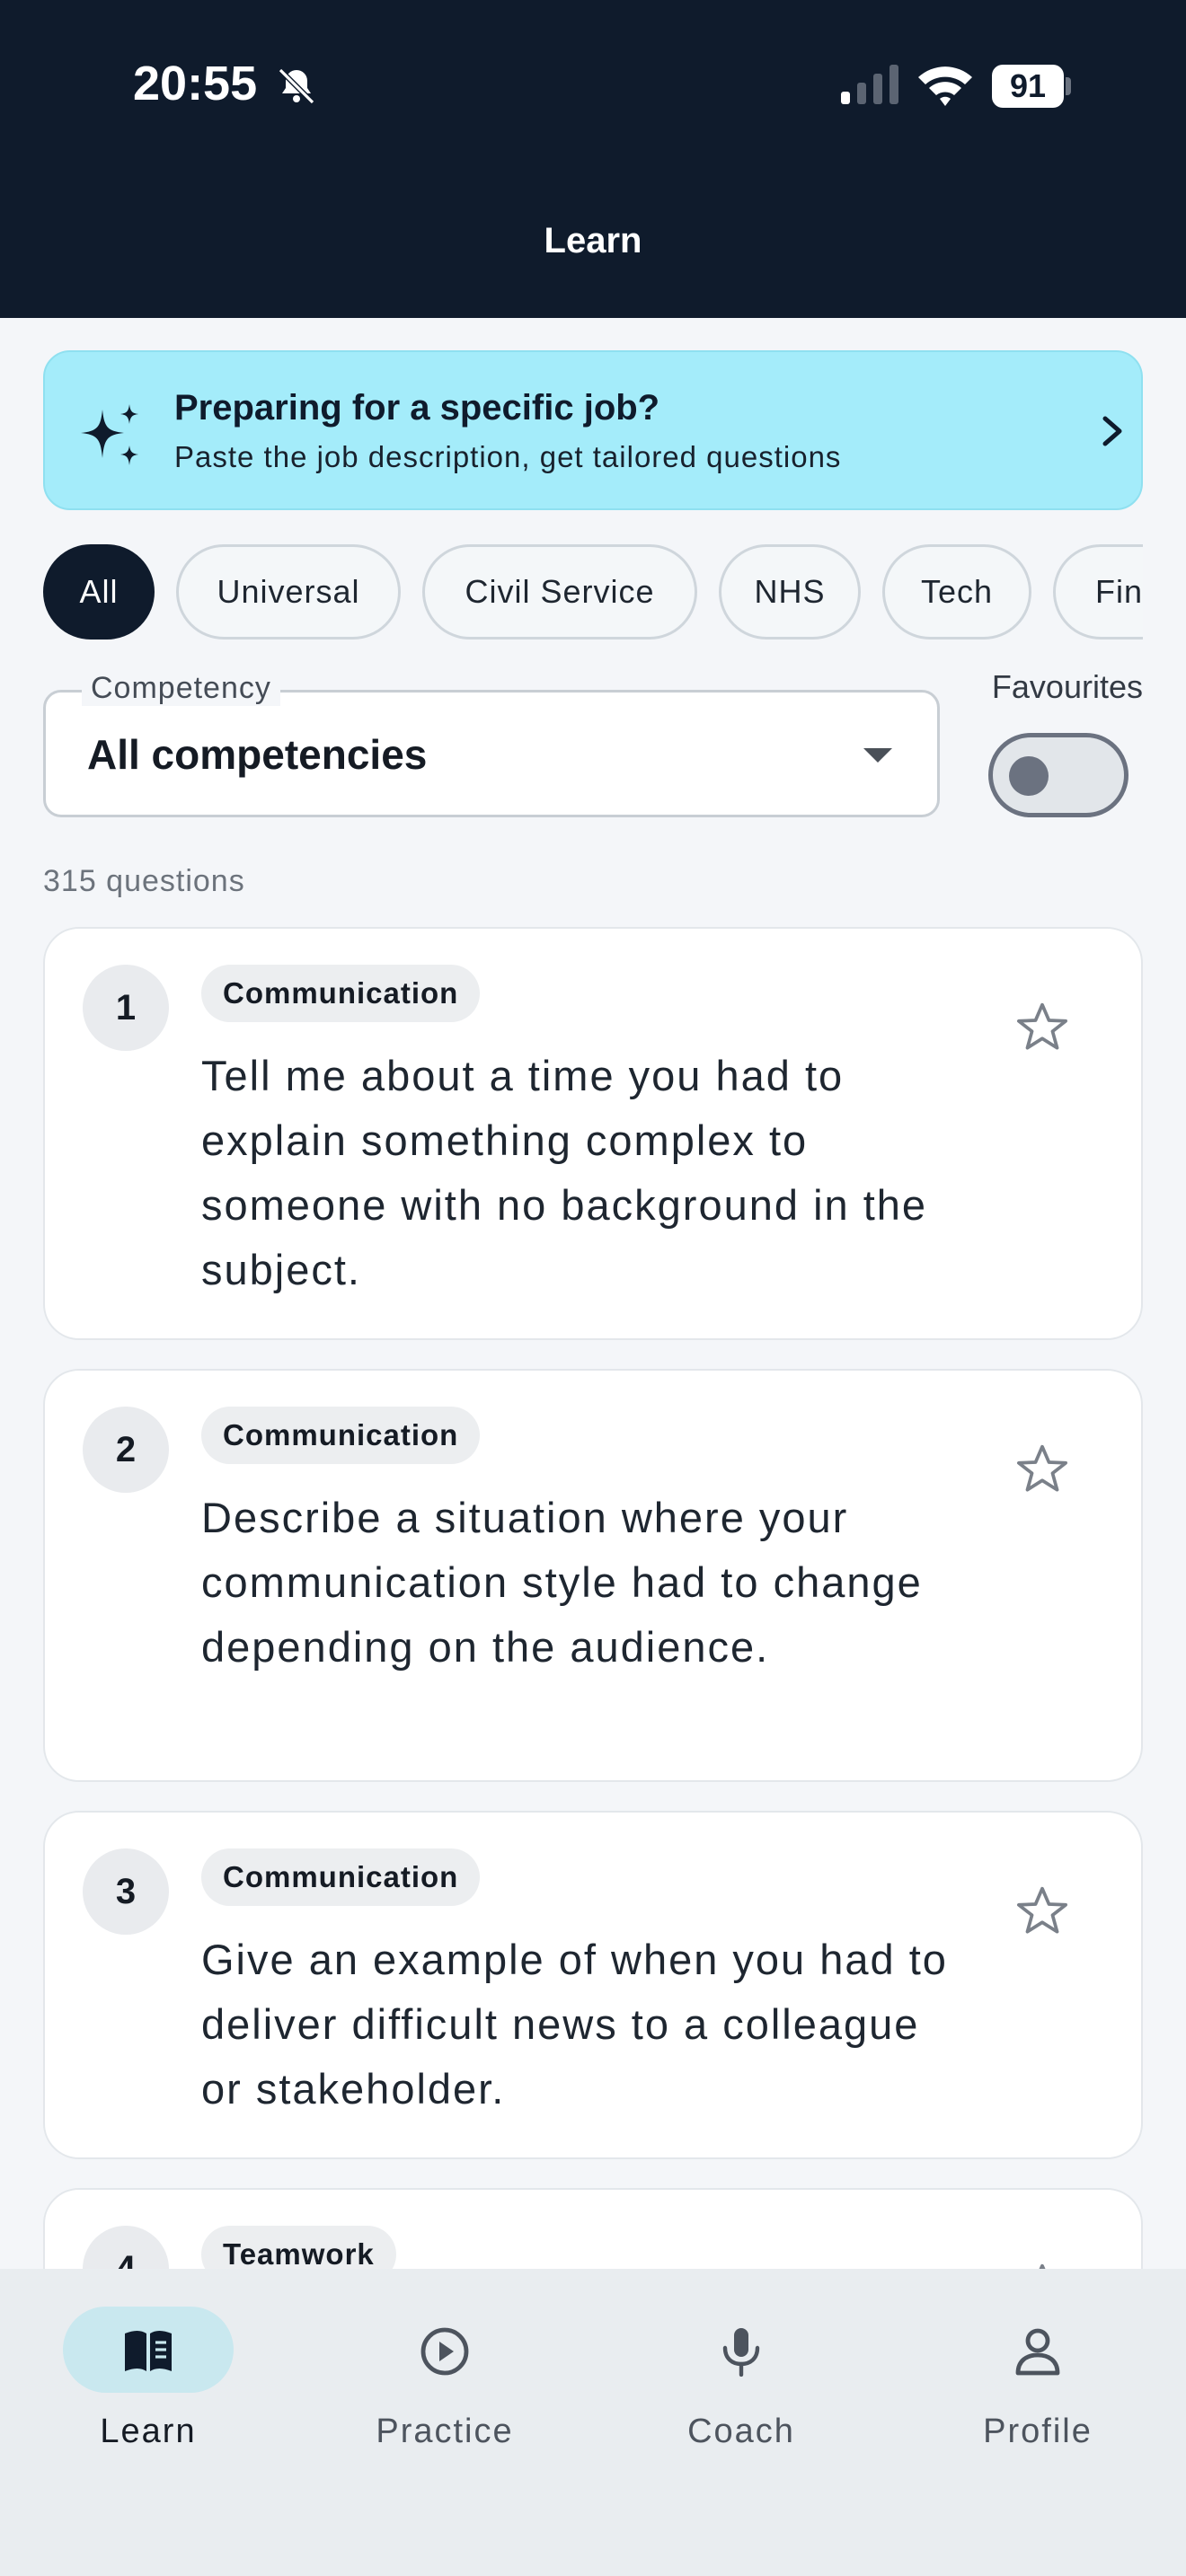  Describe the element at coordinates (109, 434) in the screenshot. I see `sparkle-icon` at that location.